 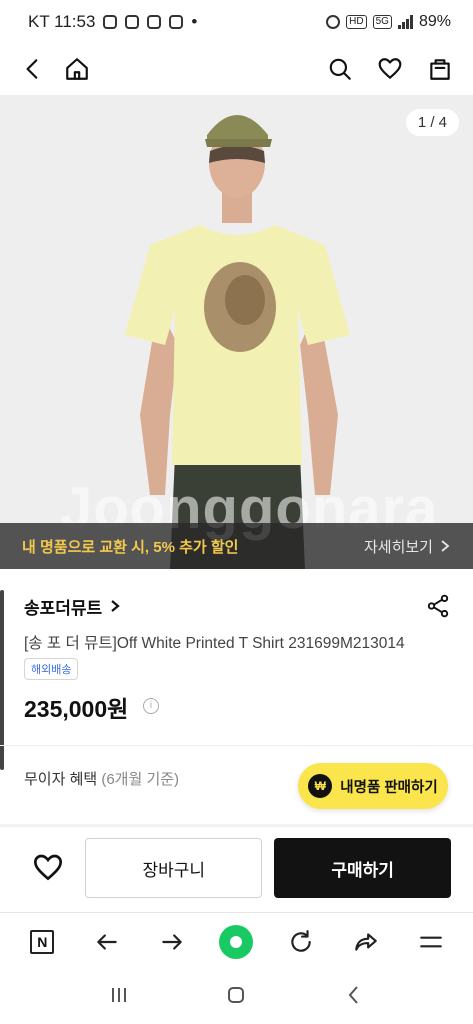 I want to click on refresh-icon, so click(x=301, y=940).